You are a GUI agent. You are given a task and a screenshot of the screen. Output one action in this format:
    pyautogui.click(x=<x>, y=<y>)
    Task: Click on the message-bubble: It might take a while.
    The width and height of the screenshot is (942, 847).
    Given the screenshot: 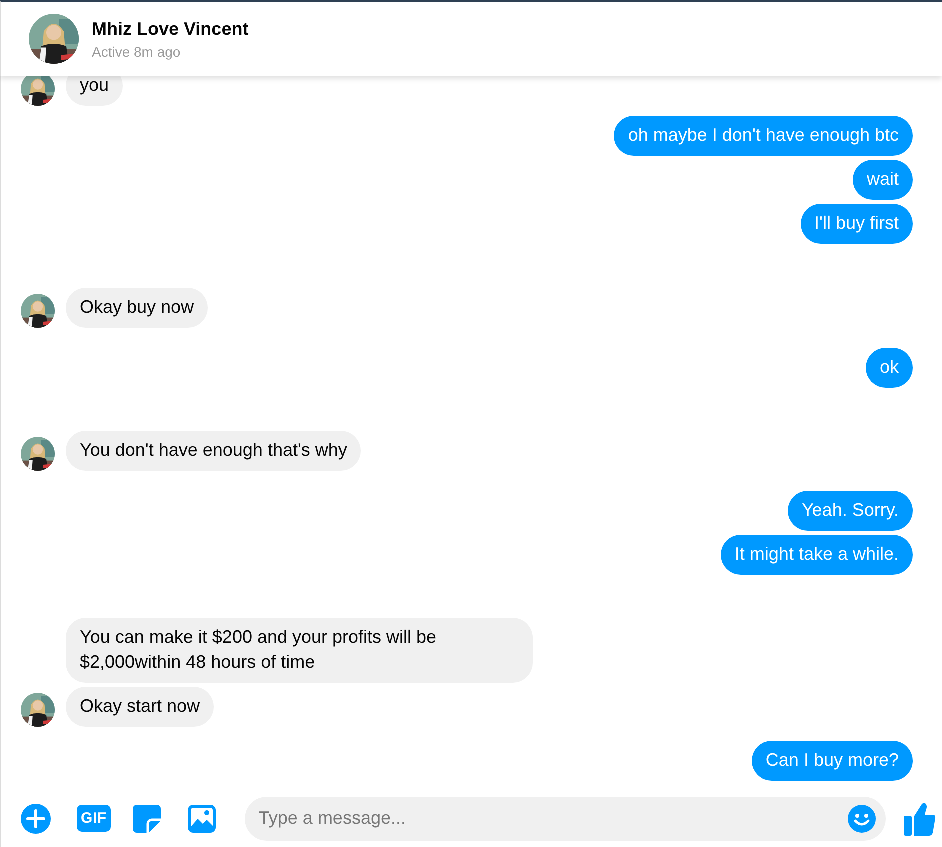 What is the action you would take?
    pyautogui.click(x=816, y=555)
    